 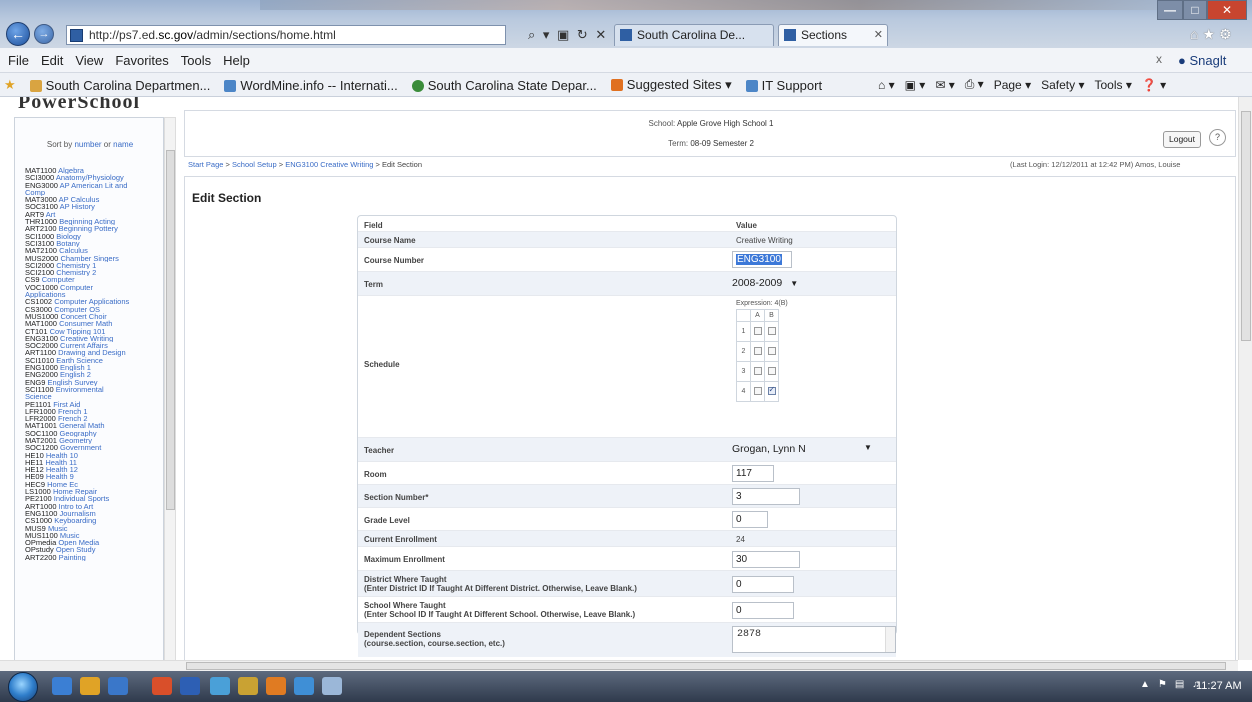 What do you see at coordinates (51, 214) in the screenshot?
I see `course-name-link: Art` at bounding box center [51, 214].